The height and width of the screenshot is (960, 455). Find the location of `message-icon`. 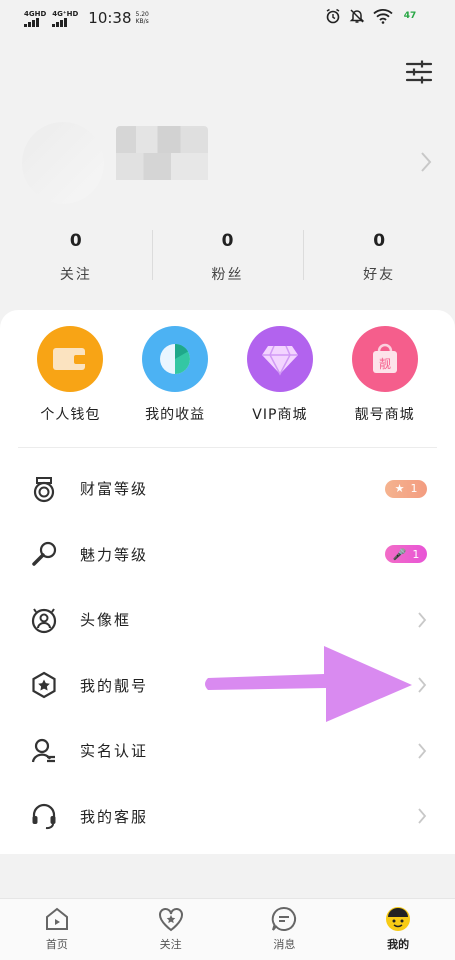

message-icon is located at coordinates (284, 918).